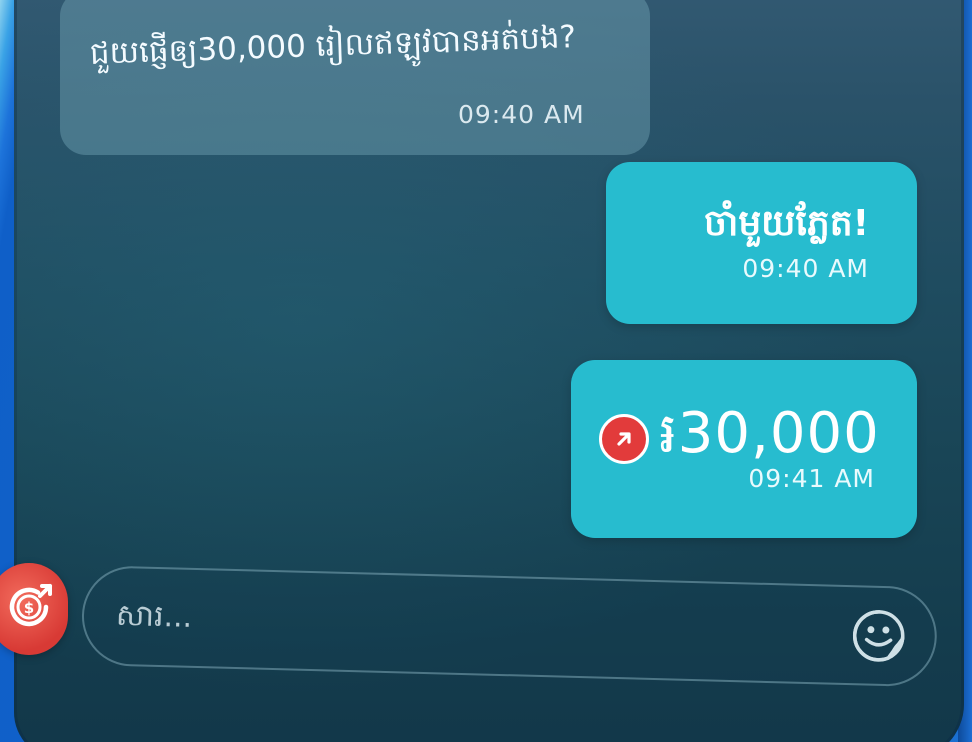  What do you see at coordinates (333, 45) in the screenshot?
I see `message-text: ជួយផ្ញើឲ្យ30,000 រៀលឥឡូវបានអត់បង?` at bounding box center [333, 45].